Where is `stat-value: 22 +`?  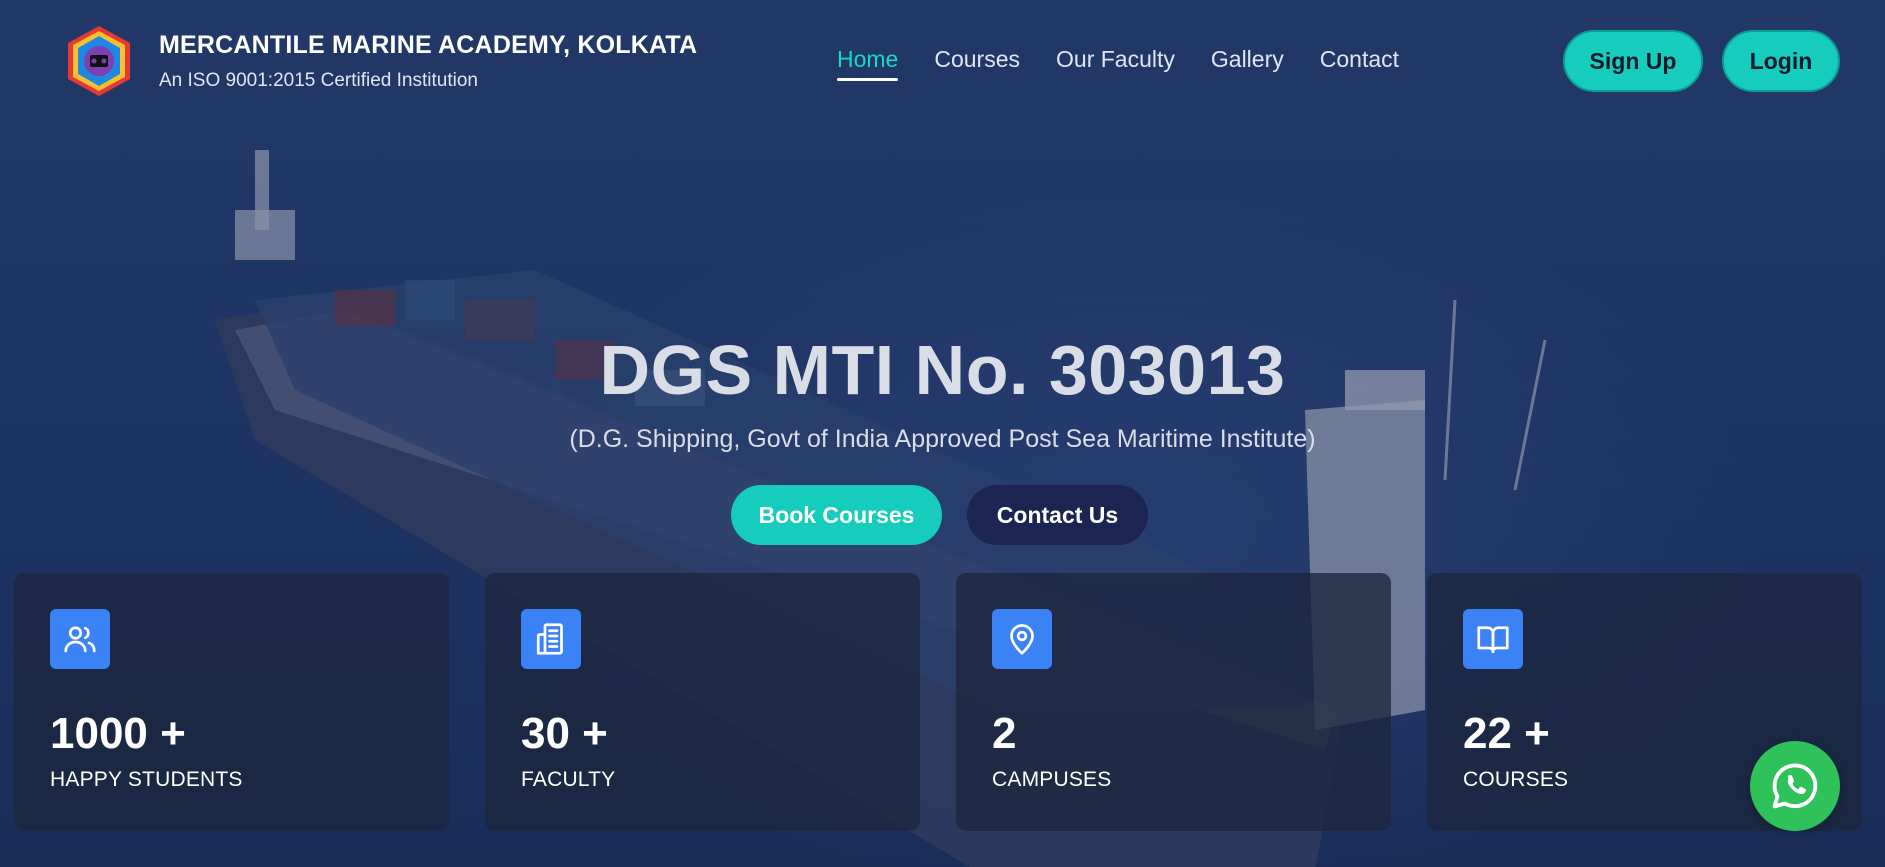 stat-value: 22 + is located at coordinates (1506, 733).